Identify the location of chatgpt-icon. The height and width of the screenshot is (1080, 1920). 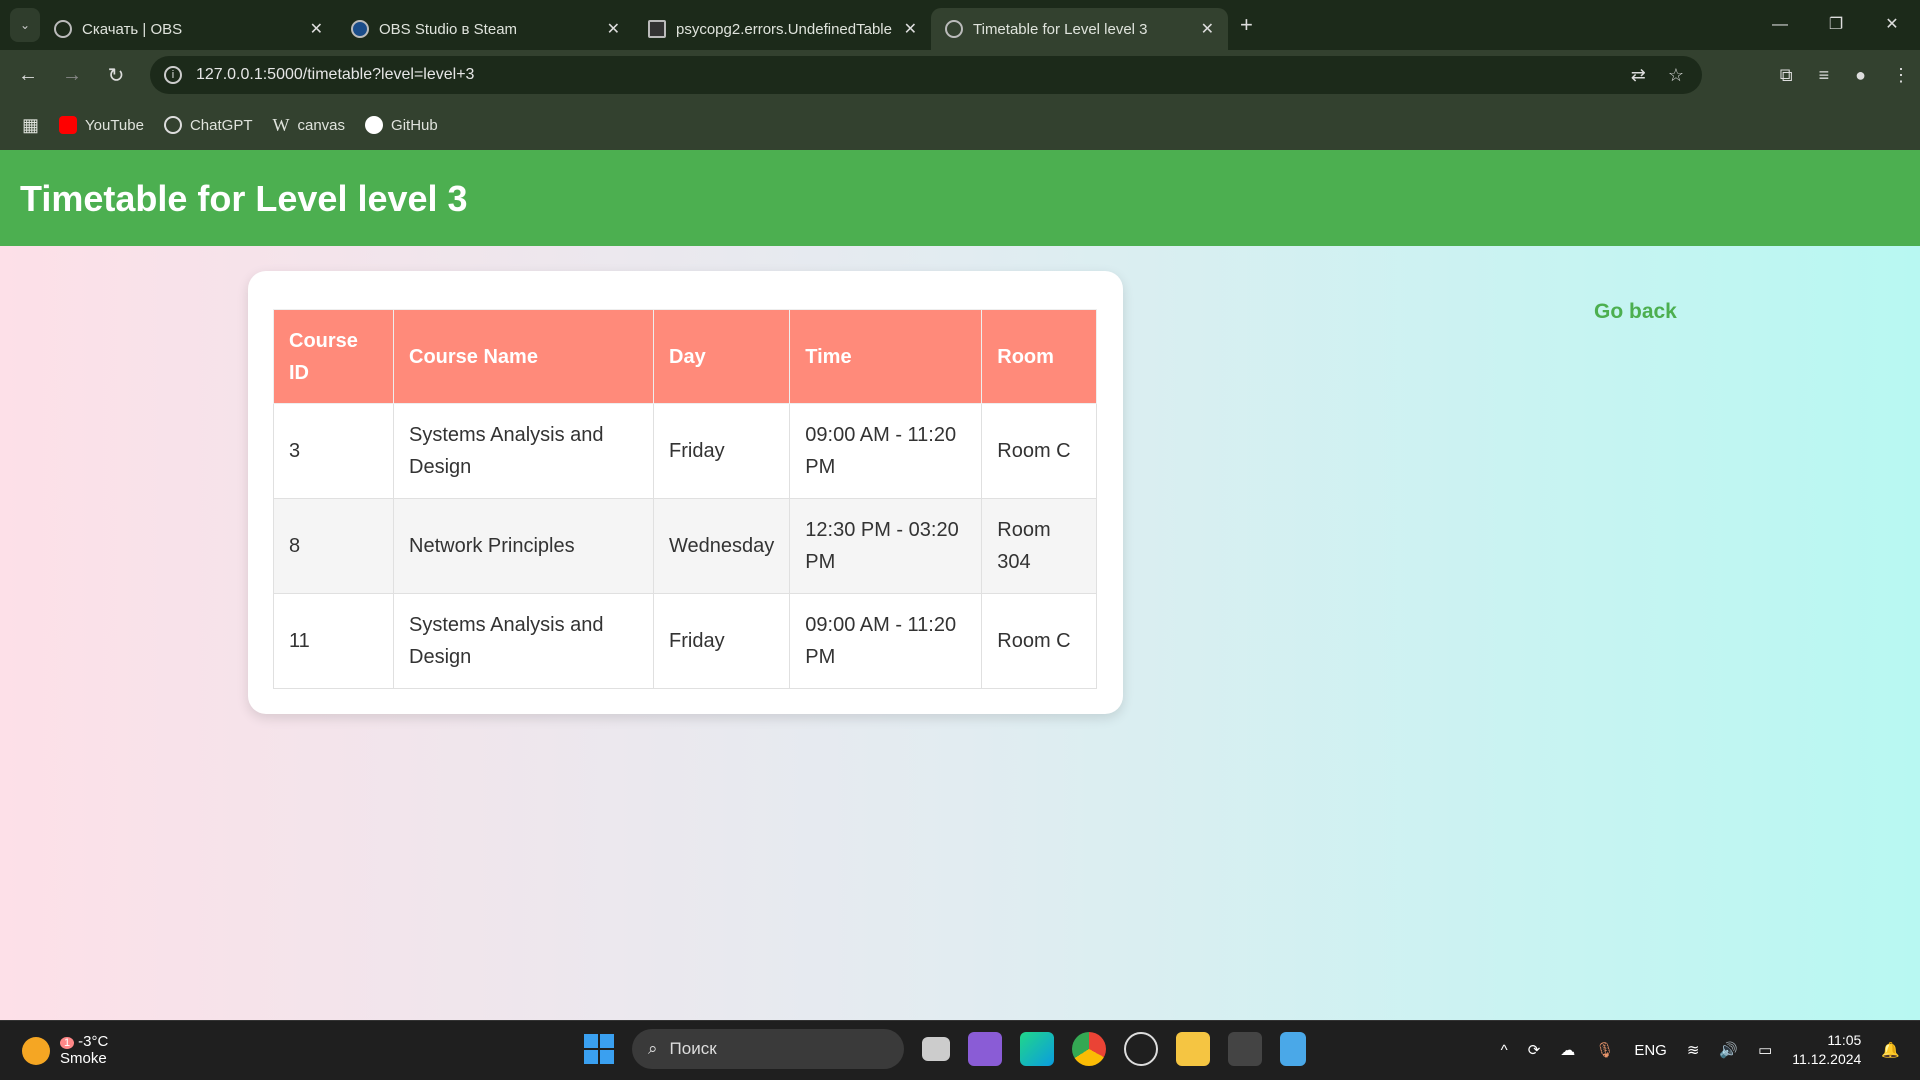
(172, 125).